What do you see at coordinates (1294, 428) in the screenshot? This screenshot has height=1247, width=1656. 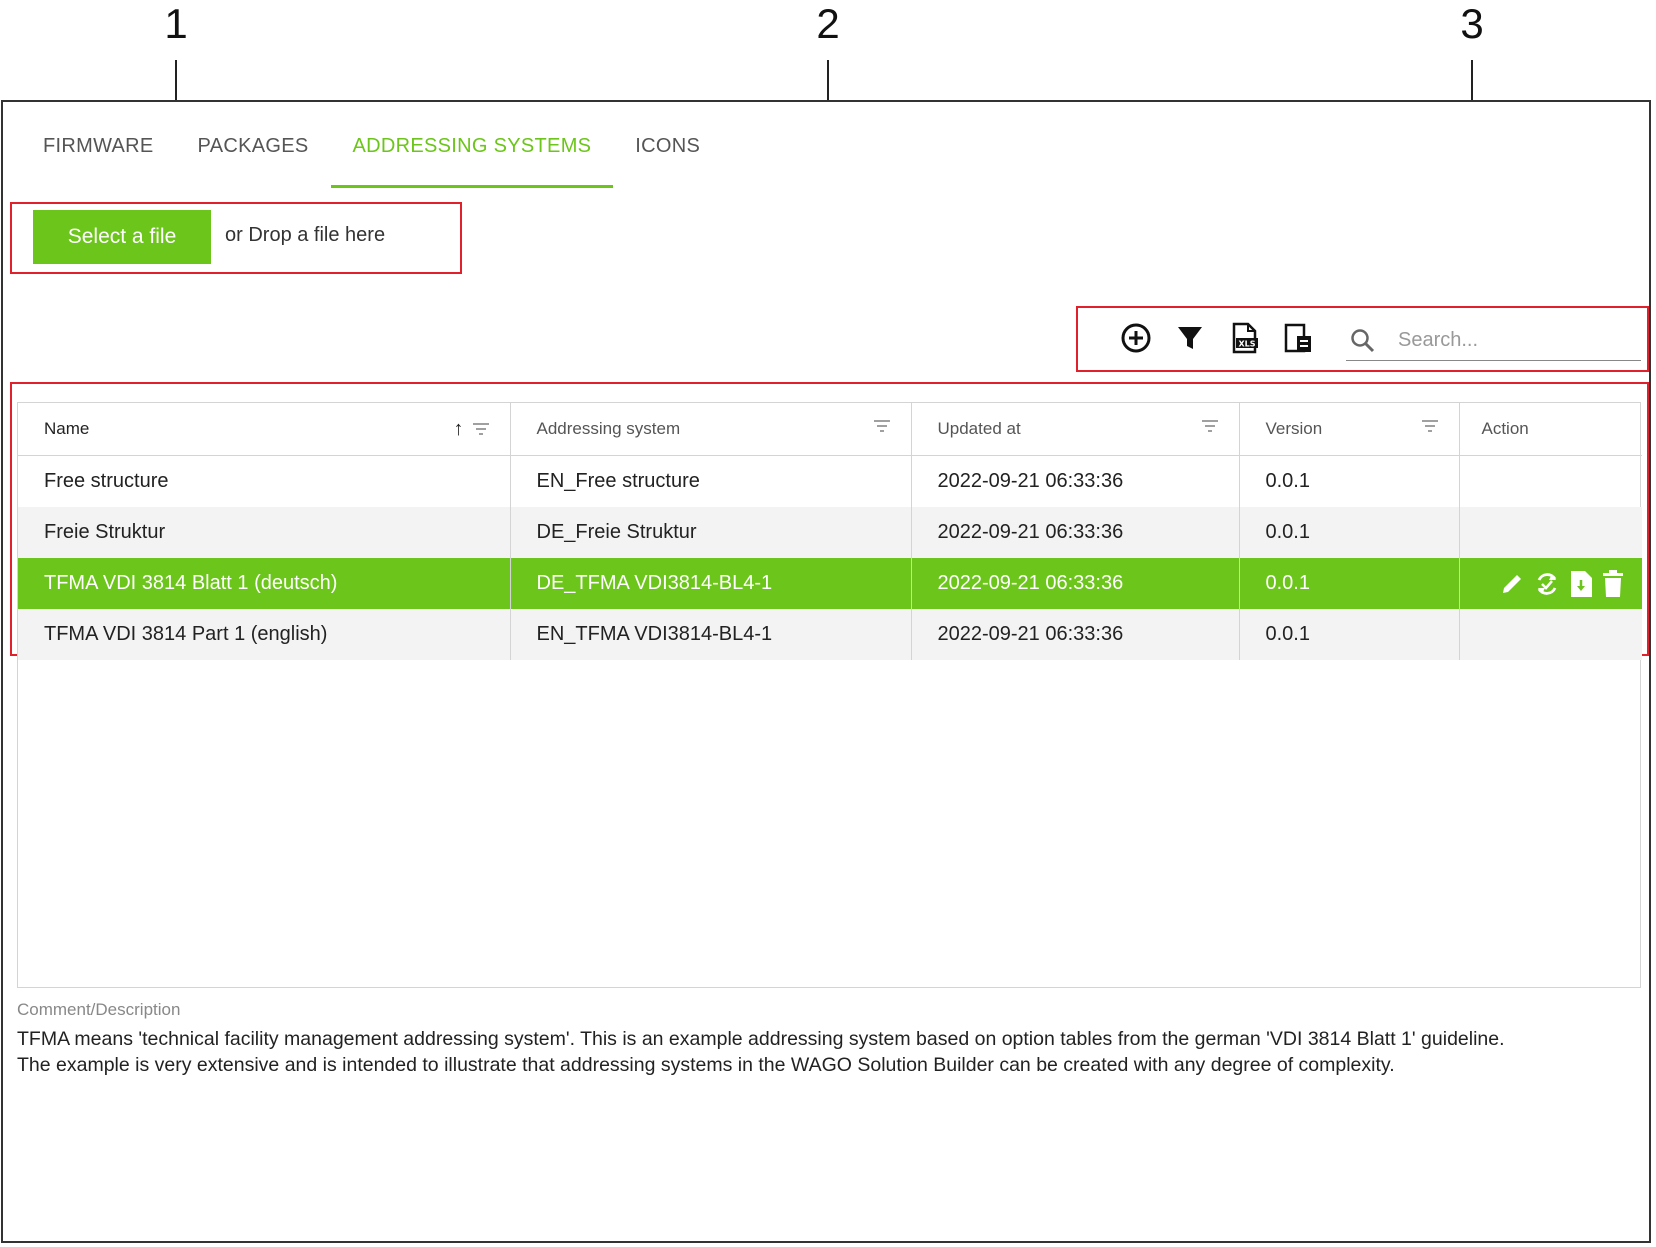 I see `column-header-label: Version` at bounding box center [1294, 428].